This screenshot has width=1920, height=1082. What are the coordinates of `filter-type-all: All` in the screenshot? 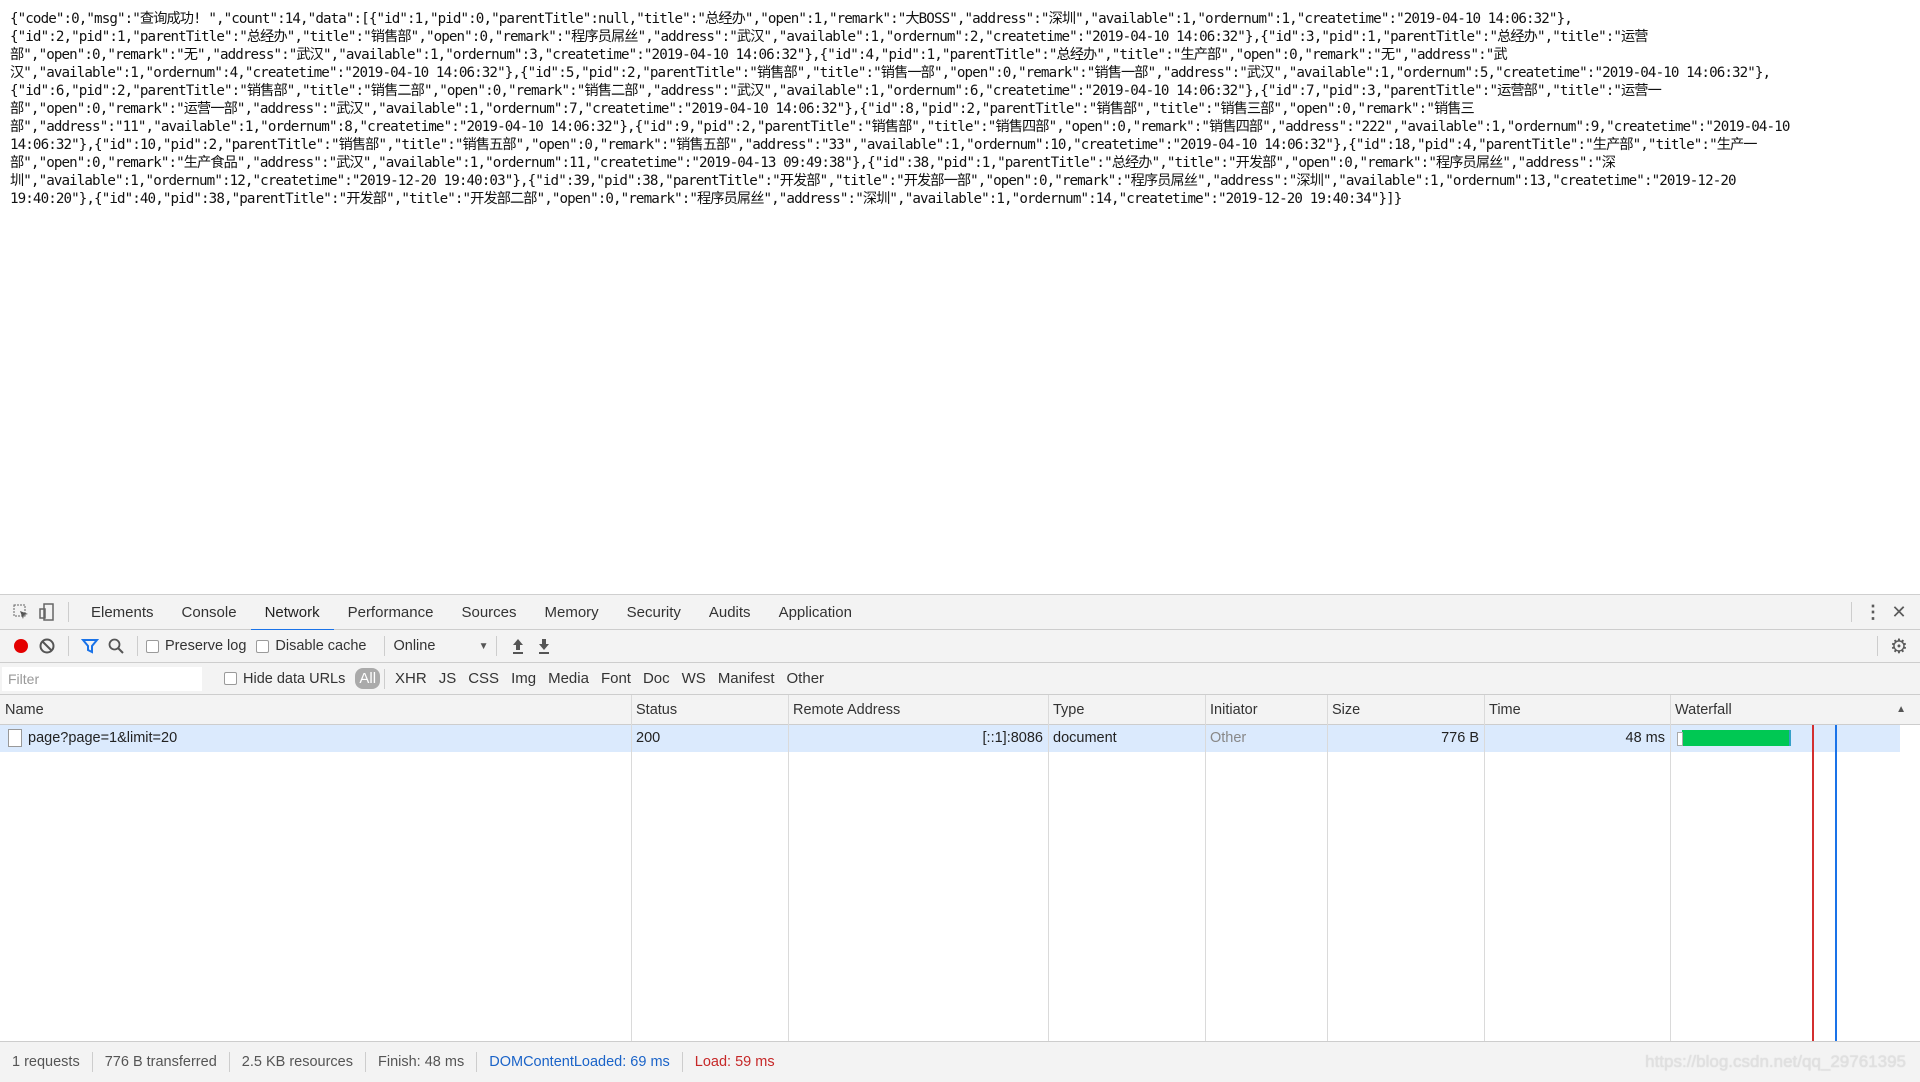 It's located at (368, 678).